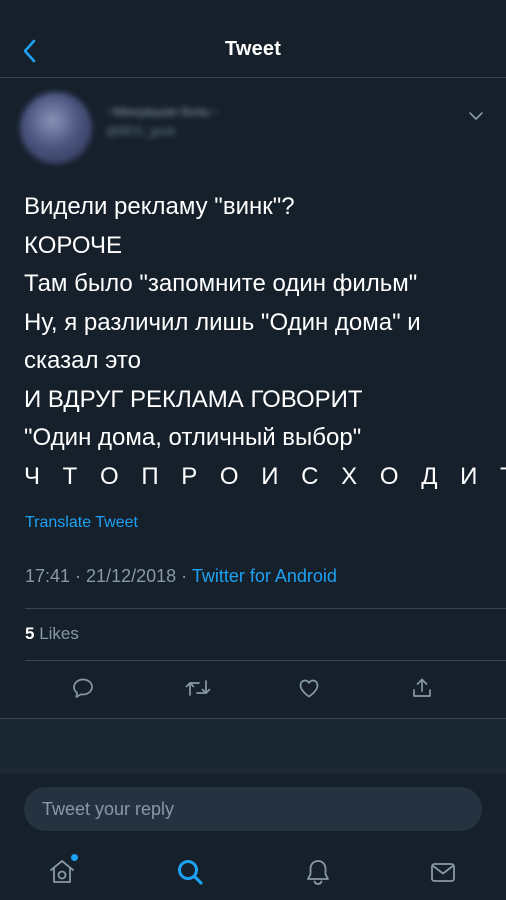 Image resolution: width=506 pixels, height=900 pixels. I want to click on user-handle: @BEG_gavk, so click(141, 131).